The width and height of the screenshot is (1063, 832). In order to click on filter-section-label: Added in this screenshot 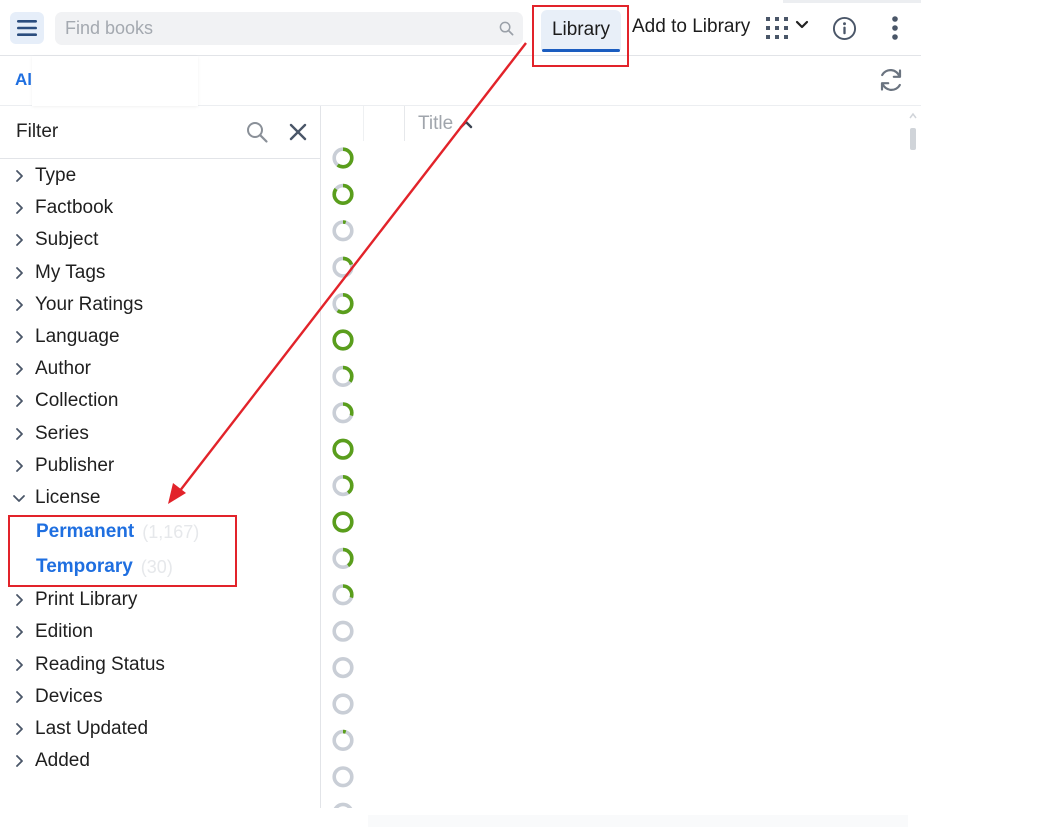, I will do `click(62, 760)`.